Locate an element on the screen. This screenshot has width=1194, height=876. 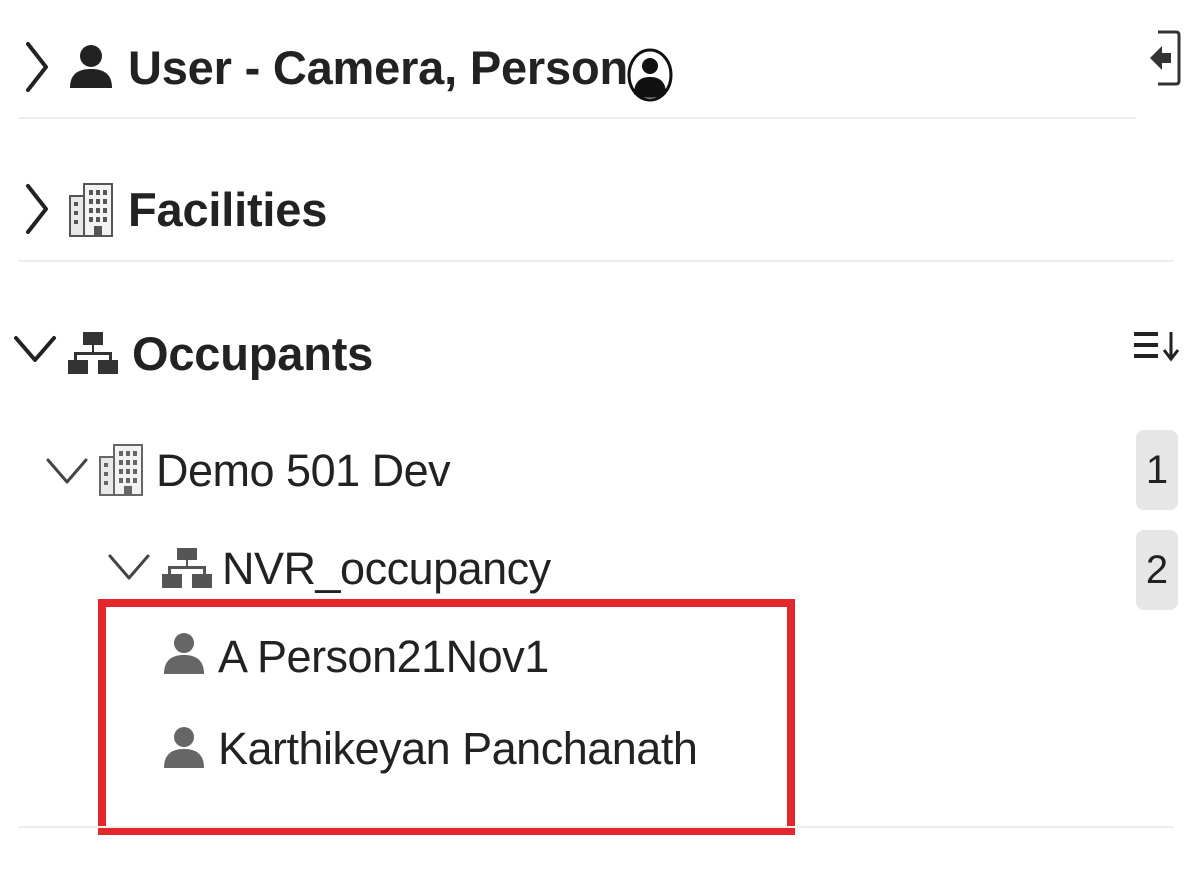
user-icon is located at coordinates (91, 66).